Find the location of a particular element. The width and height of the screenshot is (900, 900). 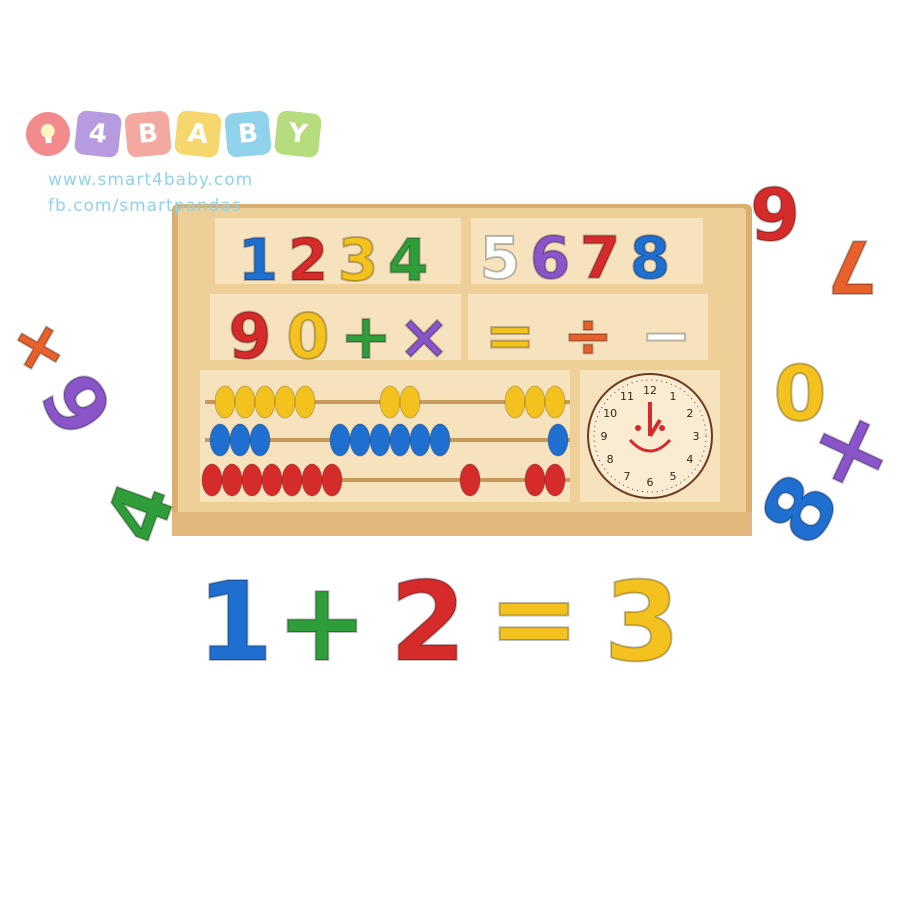

brand-tile: Y is located at coordinates (298, 134).